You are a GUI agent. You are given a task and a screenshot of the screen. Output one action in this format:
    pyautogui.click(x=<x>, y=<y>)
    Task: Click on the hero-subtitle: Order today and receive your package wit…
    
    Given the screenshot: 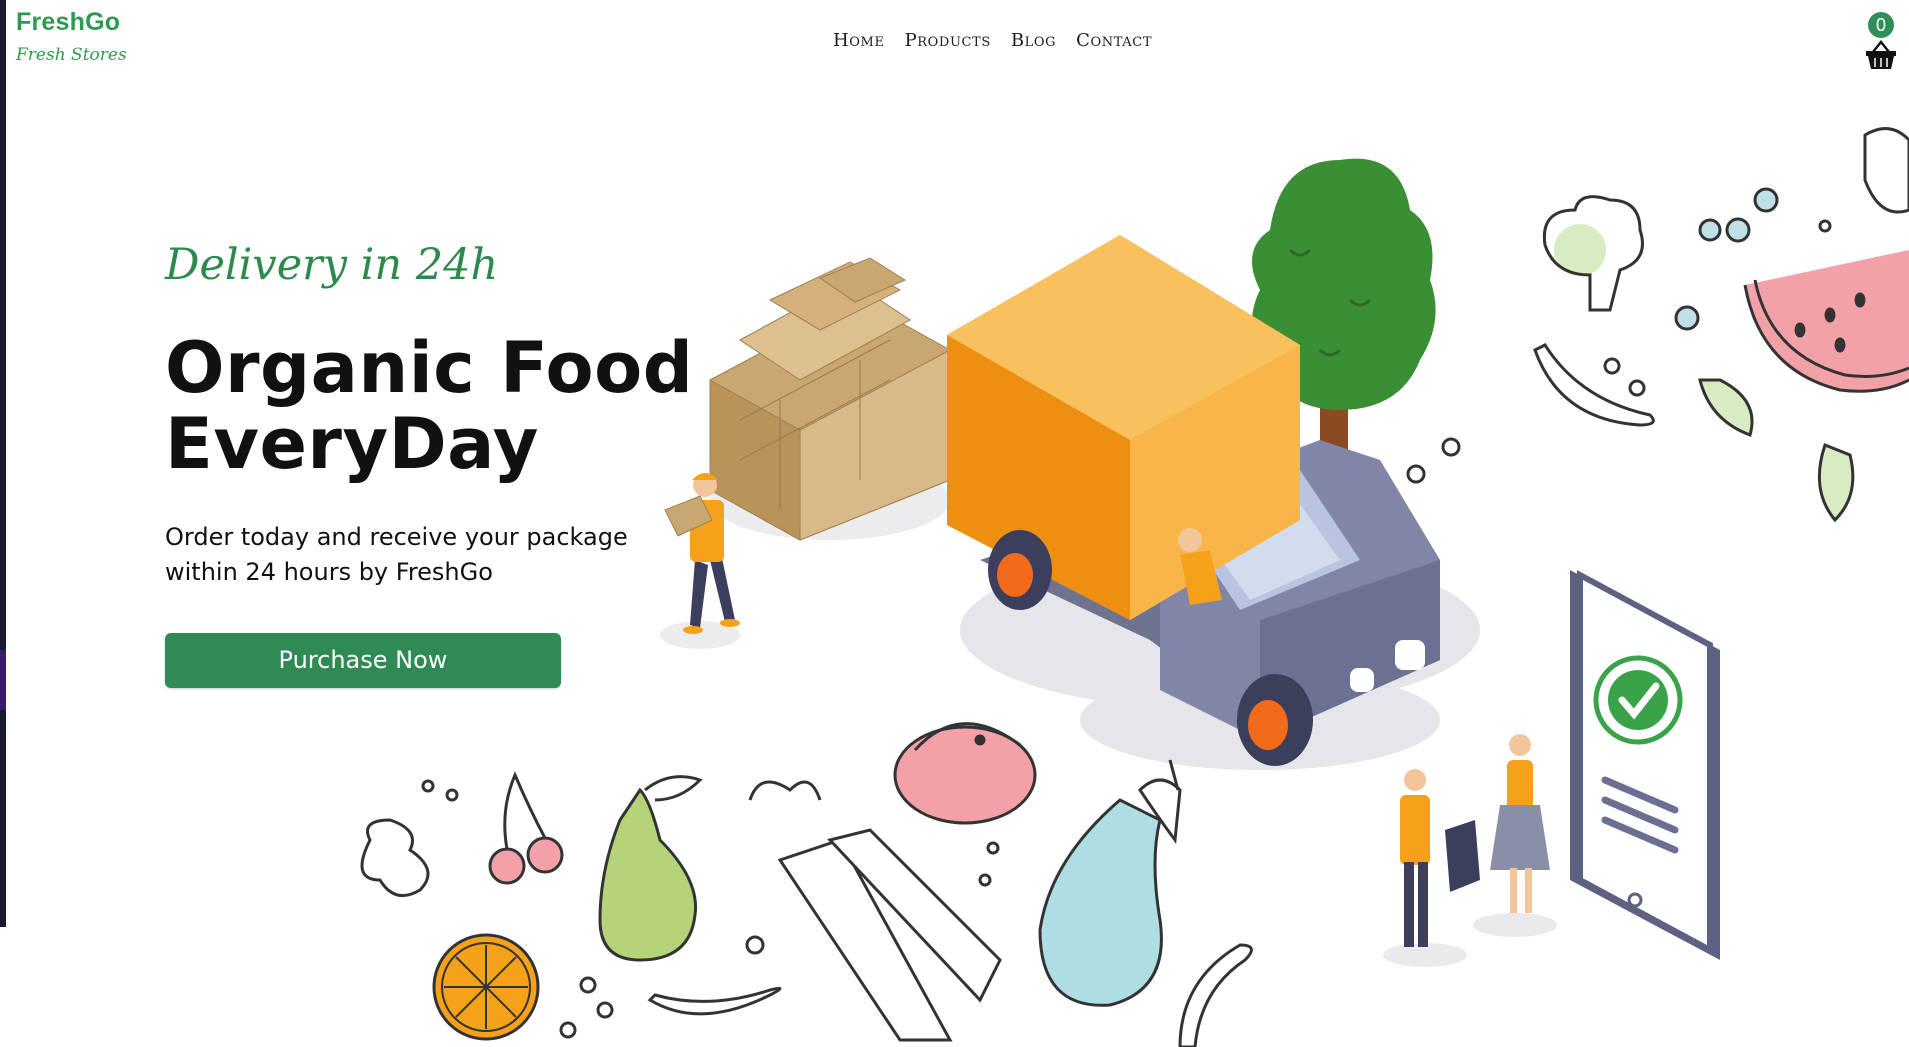 What is the action you would take?
    pyautogui.click(x=425, y=555)
    